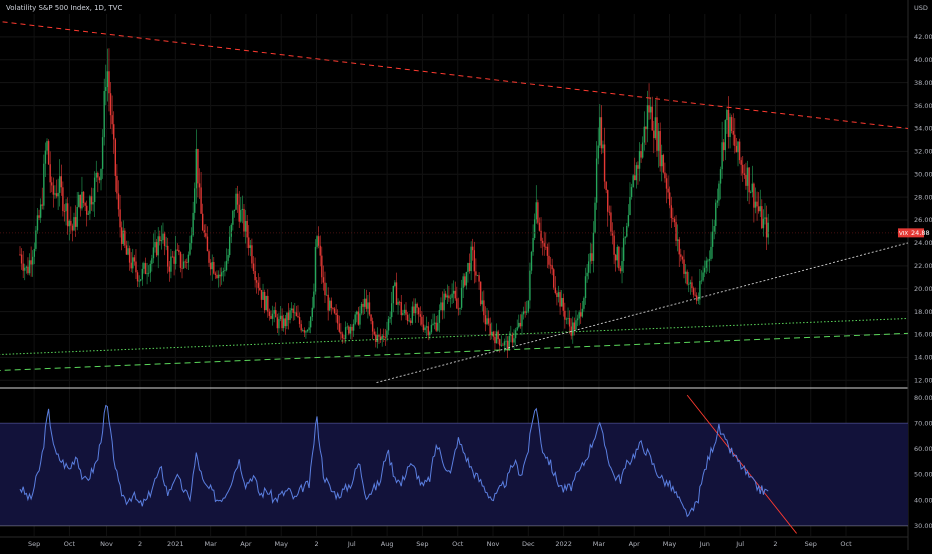 This screenshot has height=554, width=932. Describe the element at coordinates (923, 174) in the screenshot. I see `price-tick-label: 30.00` at that location.